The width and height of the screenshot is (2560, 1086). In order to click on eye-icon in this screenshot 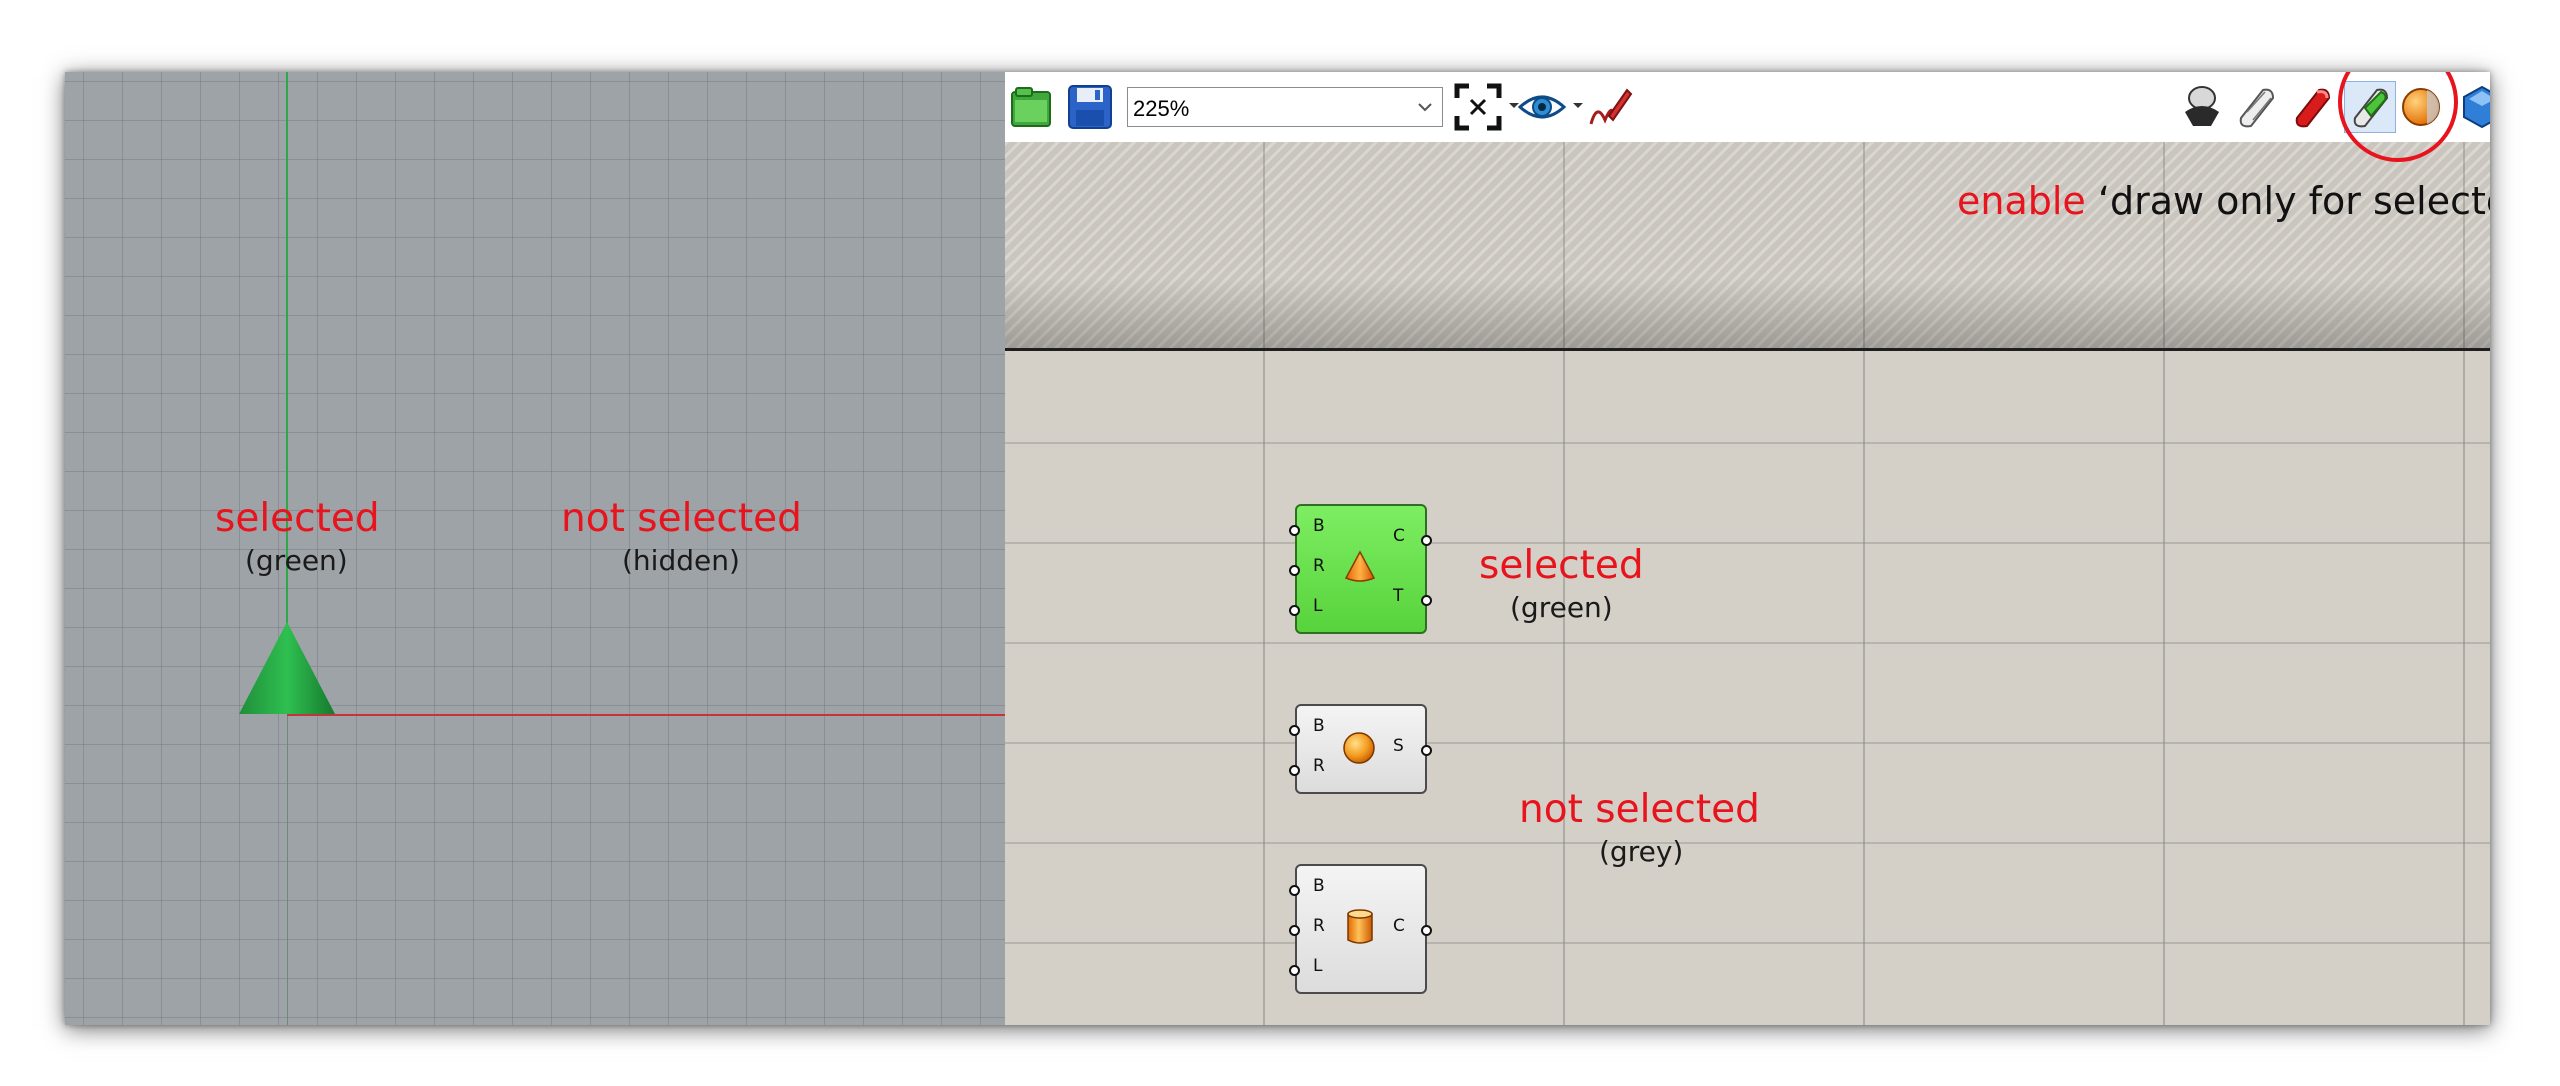, I will do `click(1542, 107)`.